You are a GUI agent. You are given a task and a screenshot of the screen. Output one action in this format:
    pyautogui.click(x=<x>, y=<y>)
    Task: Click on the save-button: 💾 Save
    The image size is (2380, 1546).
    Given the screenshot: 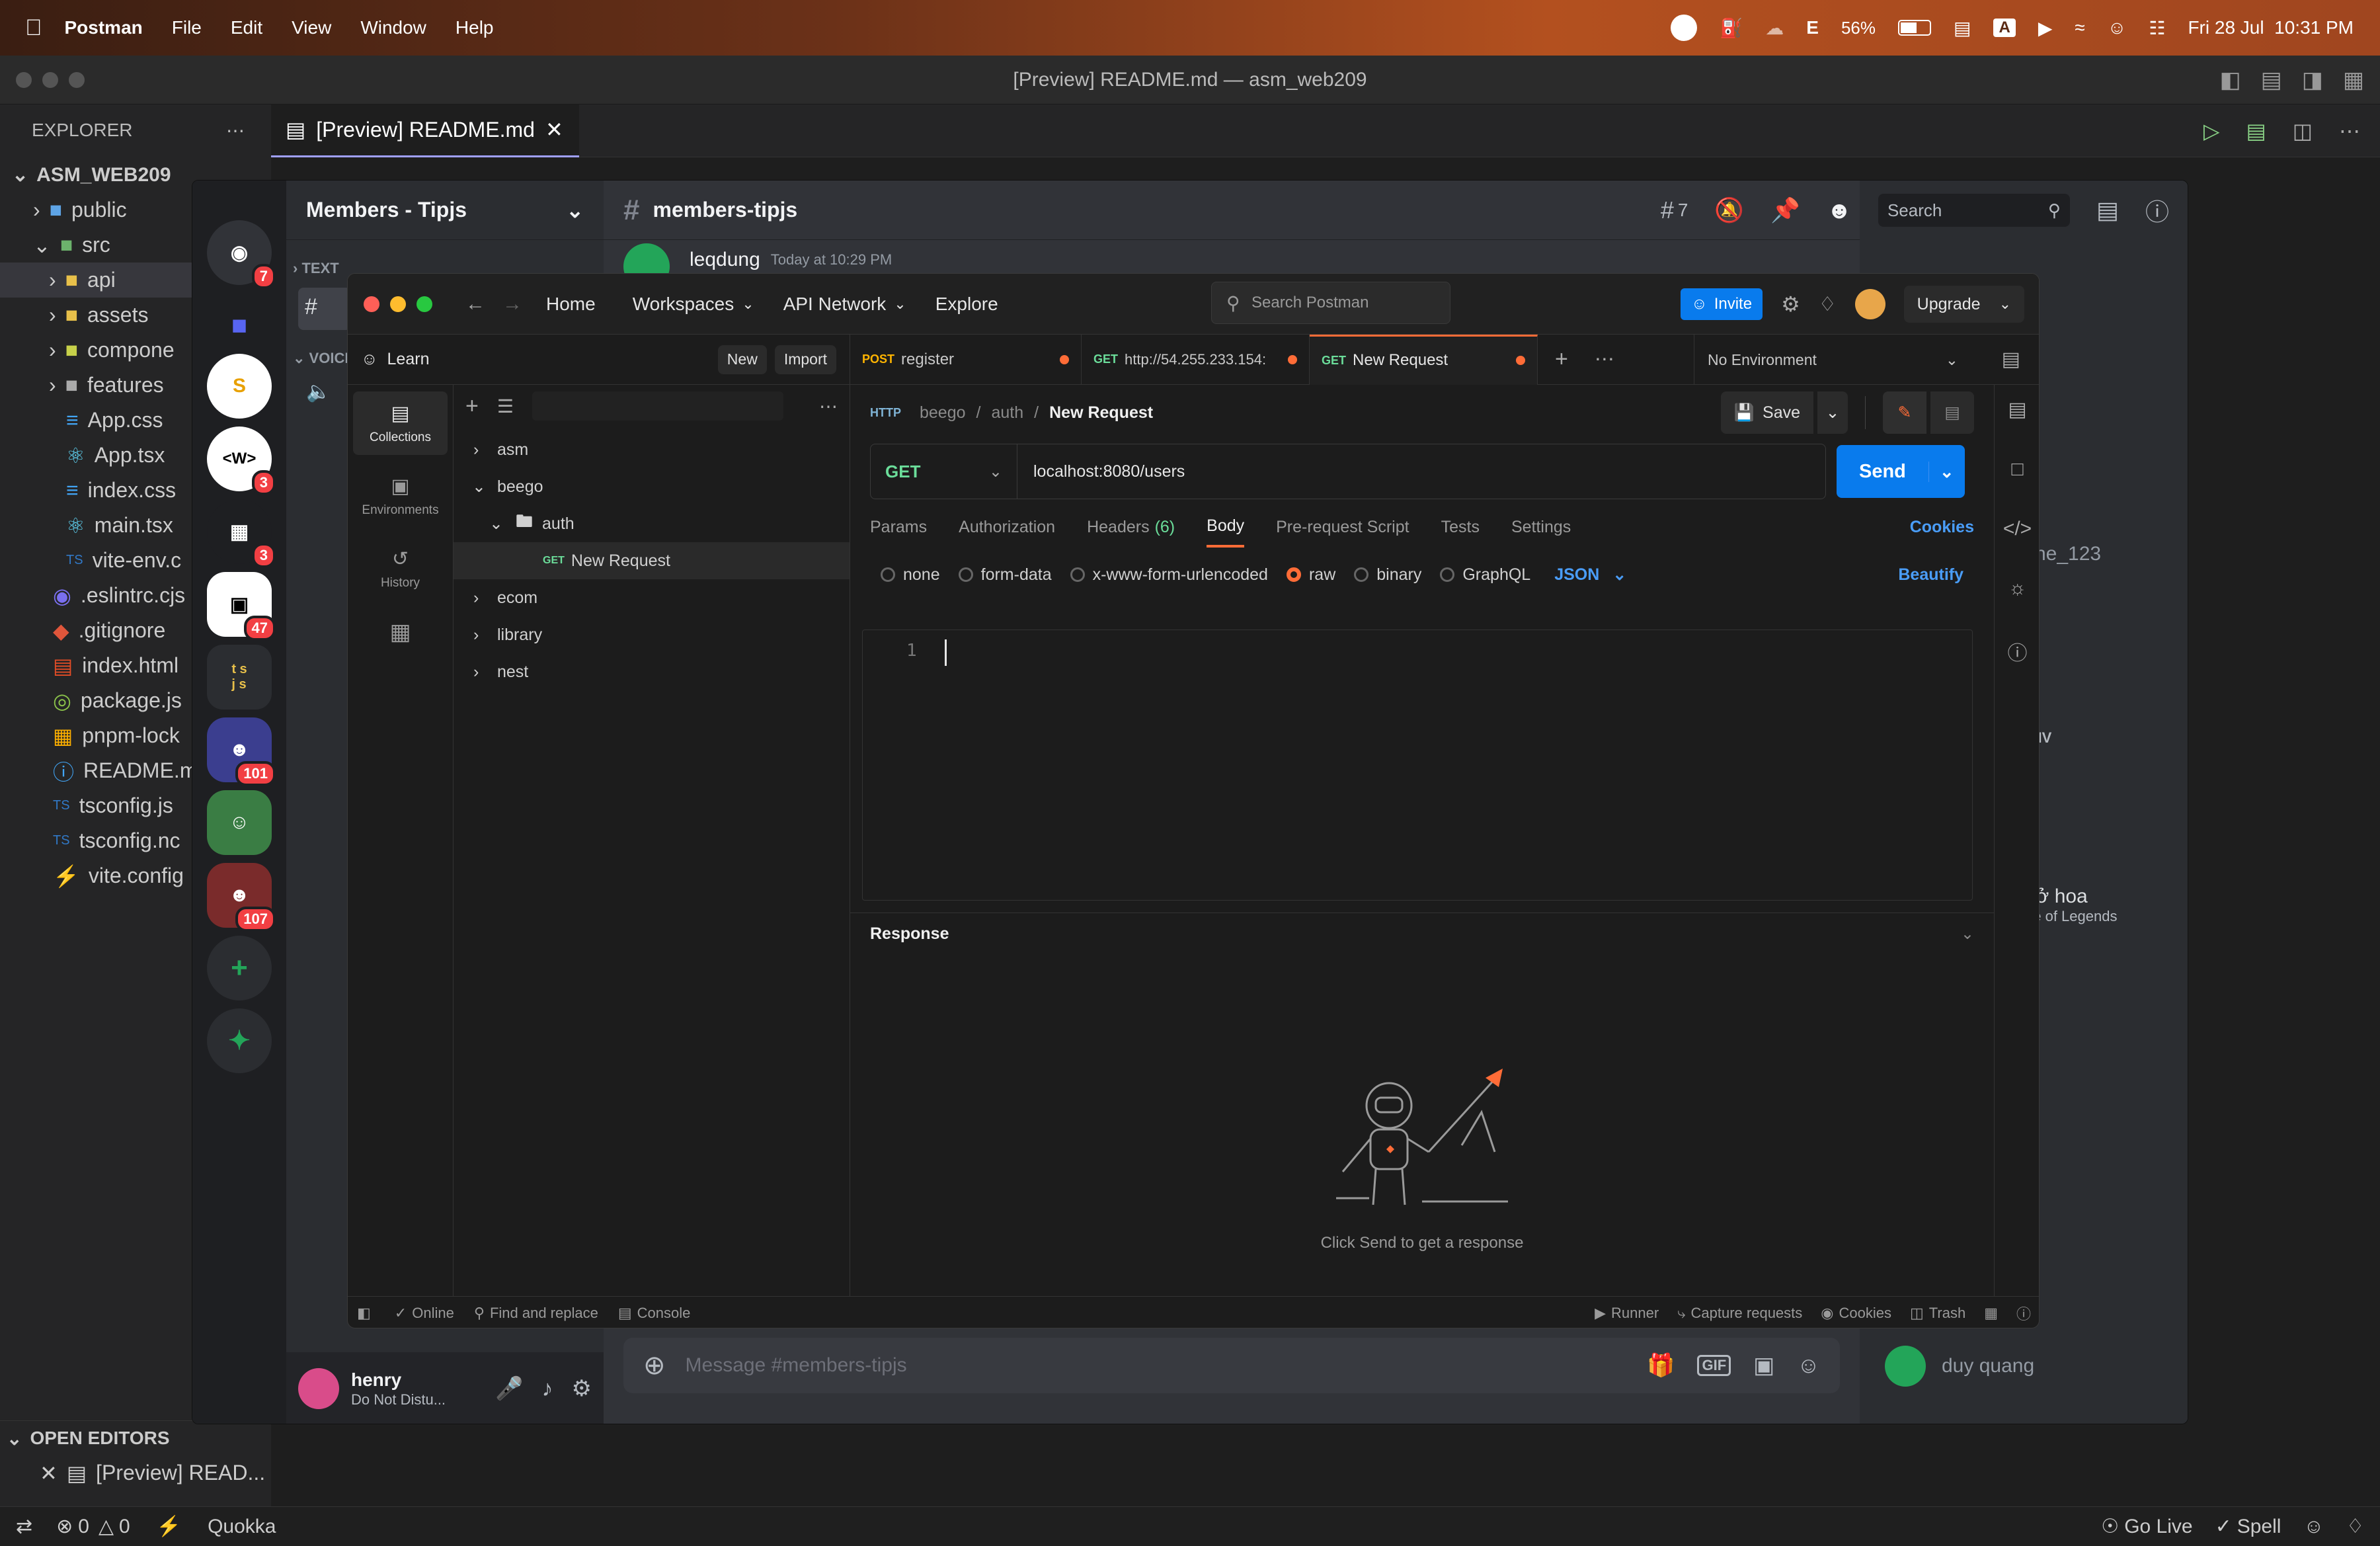 What is the action you would take?
    pyautogui.click(x=1766, y=412)
    